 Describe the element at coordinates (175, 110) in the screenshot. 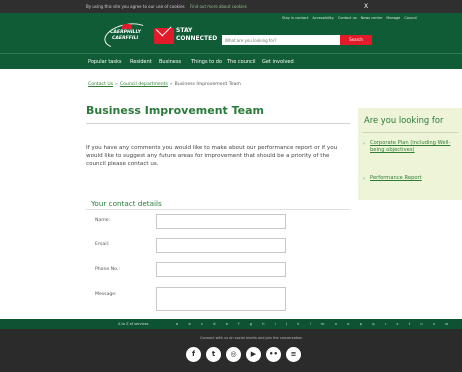

I see `page-title: Business Improvement Team` at that location.